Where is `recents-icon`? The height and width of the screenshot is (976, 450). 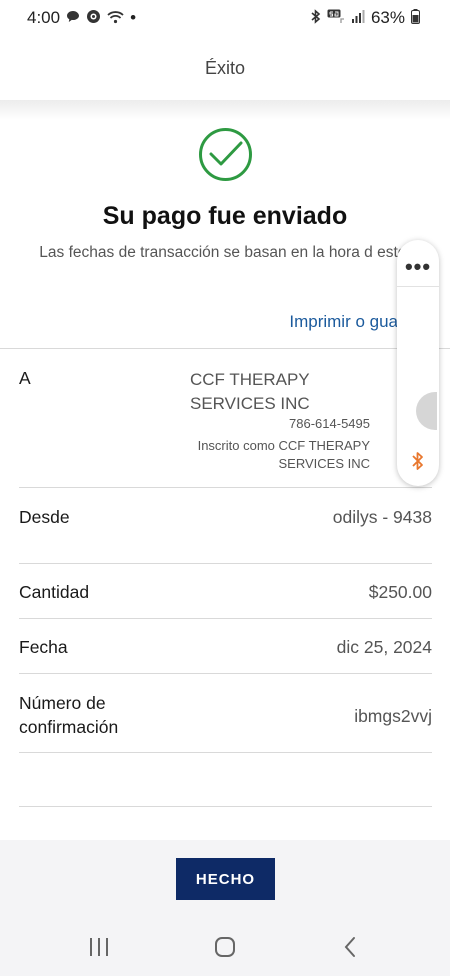
recents-icon is located at coordinates (99, 947).